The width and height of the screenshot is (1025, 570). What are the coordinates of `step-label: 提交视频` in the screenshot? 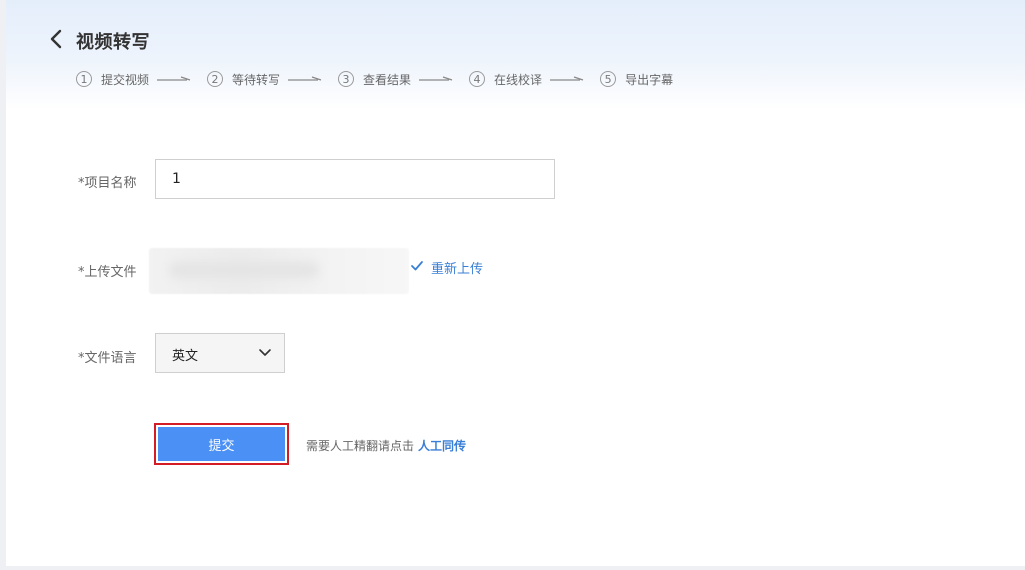 It's located at (125, 79).